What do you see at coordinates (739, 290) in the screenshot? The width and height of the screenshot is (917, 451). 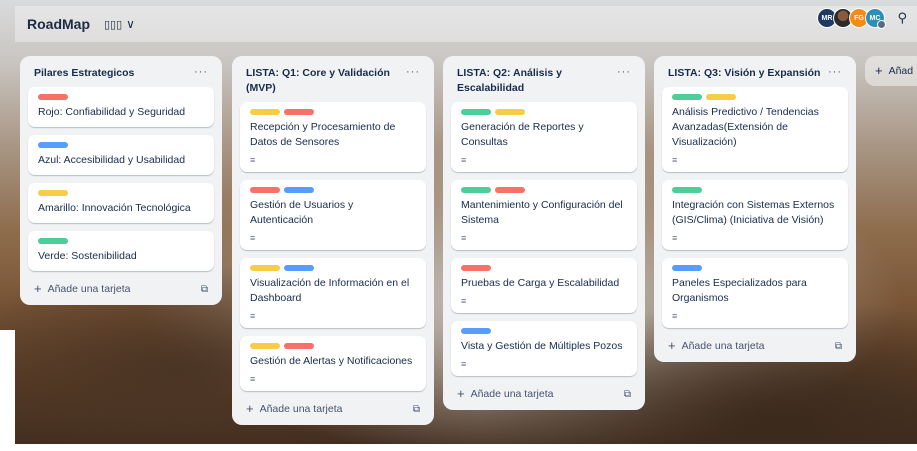 I see `card-title: Paneles Especializados para Organismos` at bounding box center [739, 290].